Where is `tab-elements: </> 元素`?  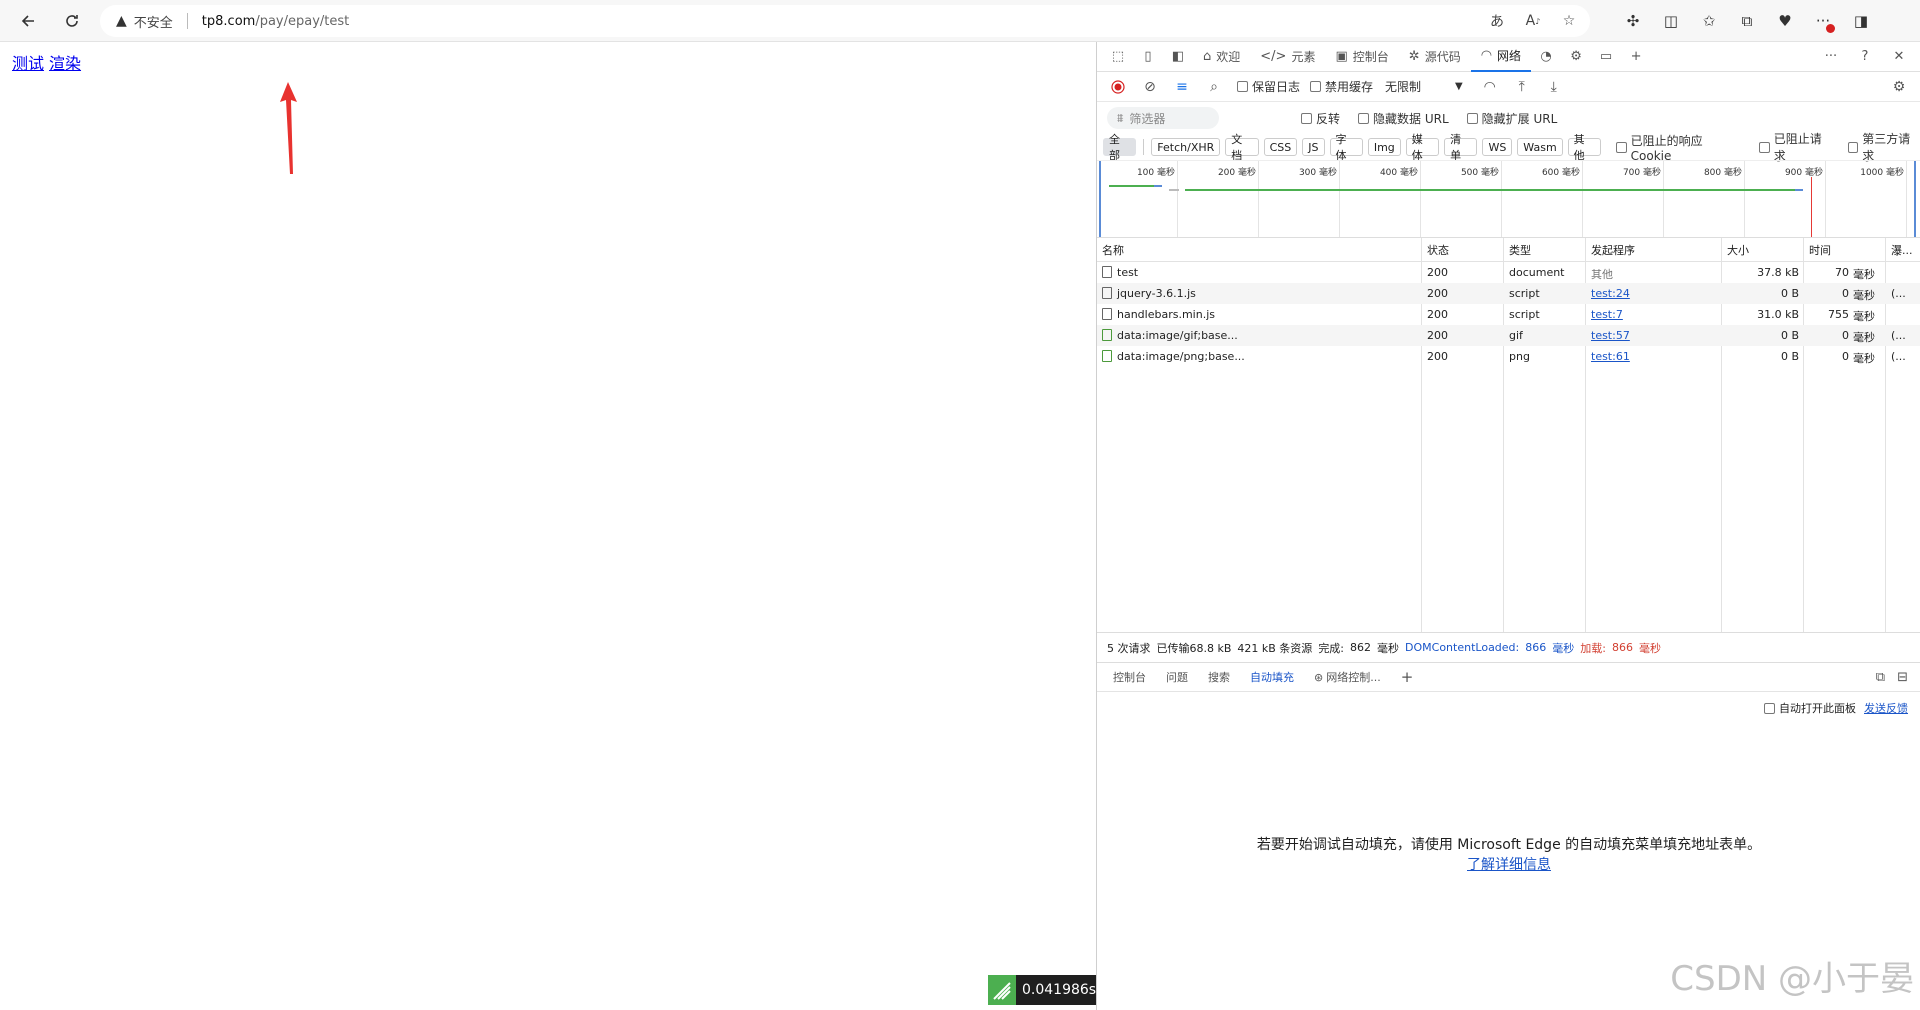 tab-elements: </> 元素 is located at coordinates (1287, 57).